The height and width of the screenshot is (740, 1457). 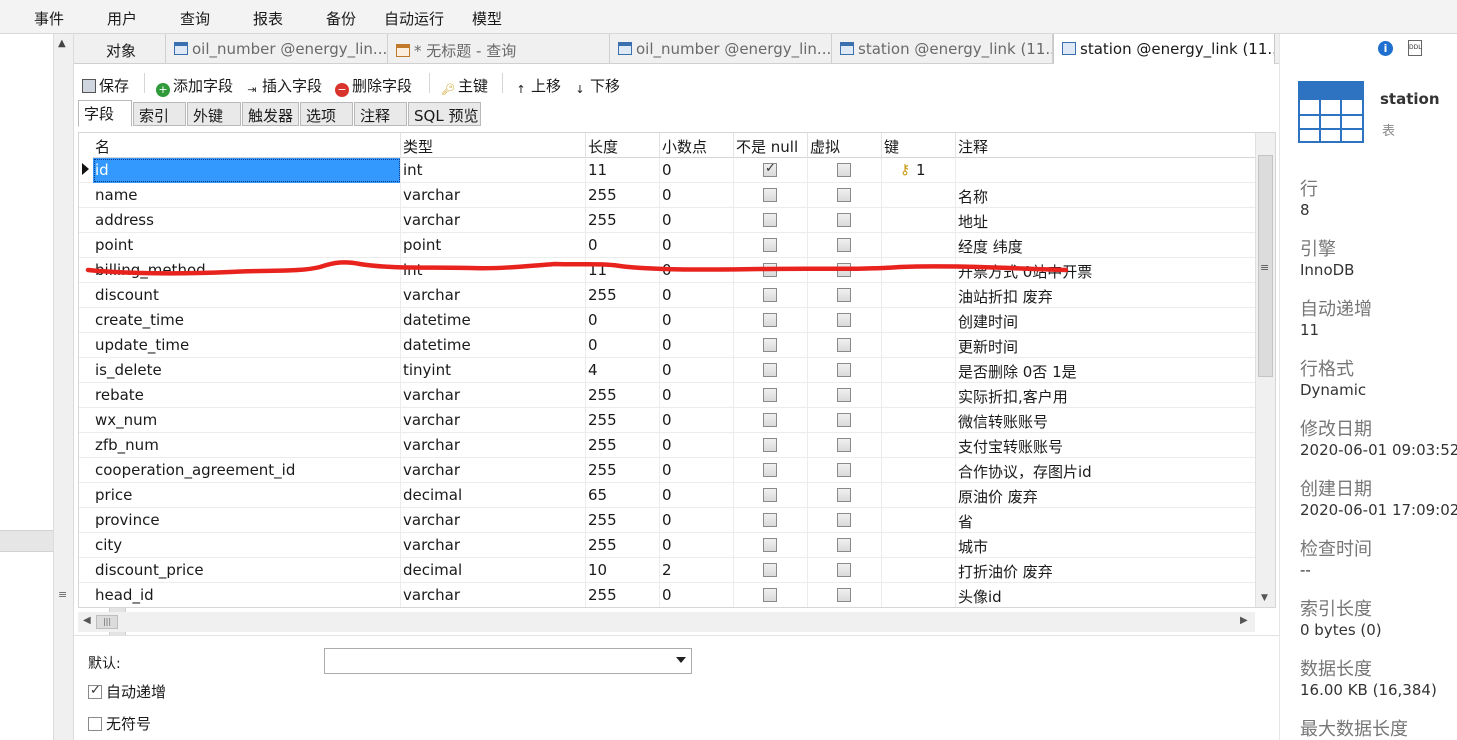 What do you see at coordinates (1244, 620) in the screenshot?
I see `scroll-right-arrow-icon: ▶` at bounding box center [1244, 620].